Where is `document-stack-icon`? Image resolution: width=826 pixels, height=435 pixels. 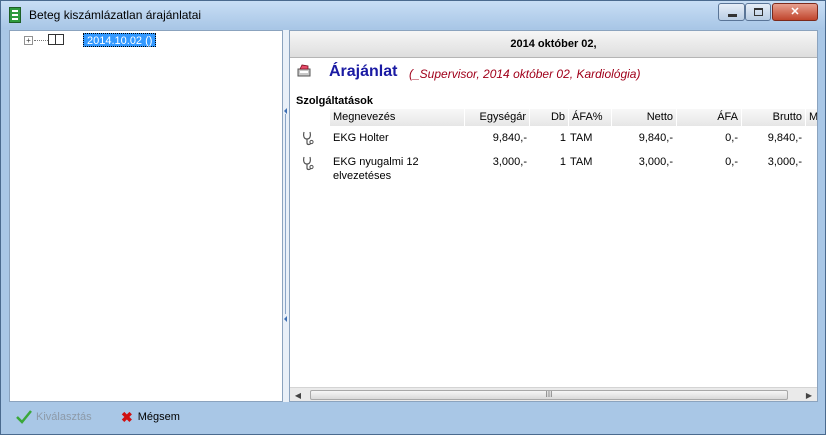
document-stack-icon is located at coordinates (304, 70).